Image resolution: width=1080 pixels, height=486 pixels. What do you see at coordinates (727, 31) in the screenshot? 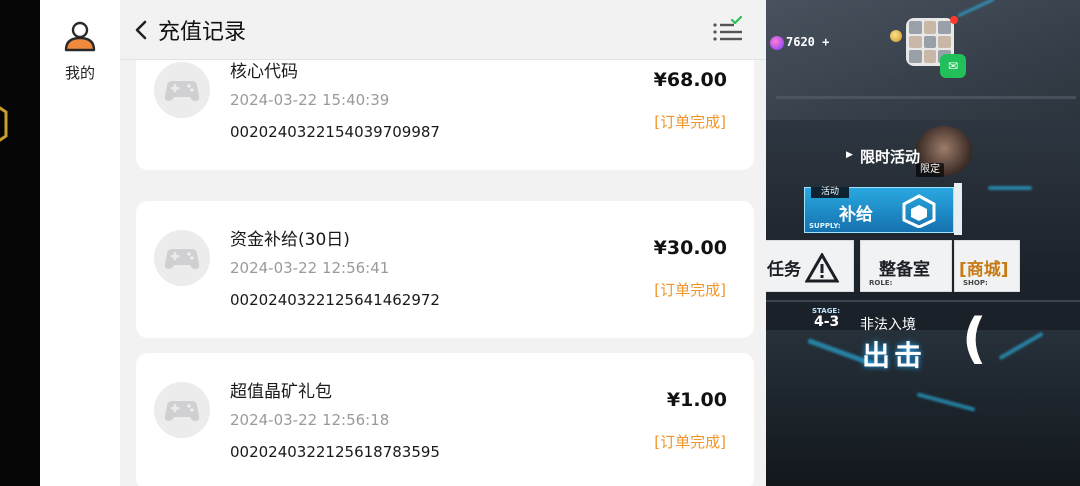
I see `filter-list-icon` at bounding box center [727, 31].